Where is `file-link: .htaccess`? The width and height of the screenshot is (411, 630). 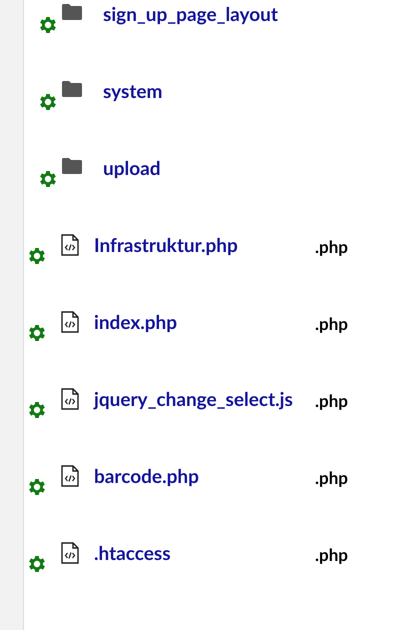
file-link: .htaccess is located at coordinates (204, 554).